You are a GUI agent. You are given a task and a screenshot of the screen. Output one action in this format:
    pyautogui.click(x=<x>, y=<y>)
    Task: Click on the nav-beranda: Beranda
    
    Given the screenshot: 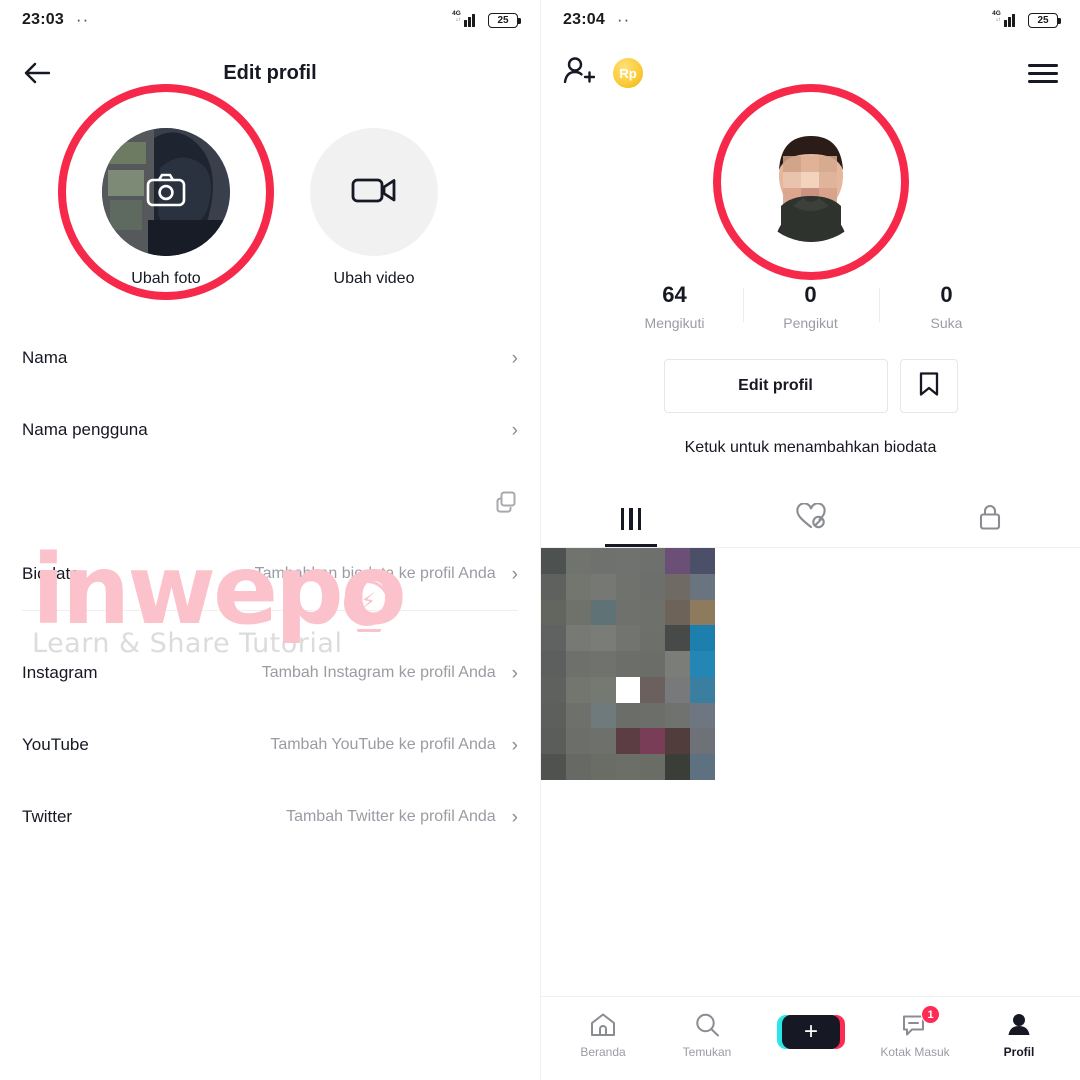 What is the action you would take?
    pyautogui.click(x=603, y=1035)
    